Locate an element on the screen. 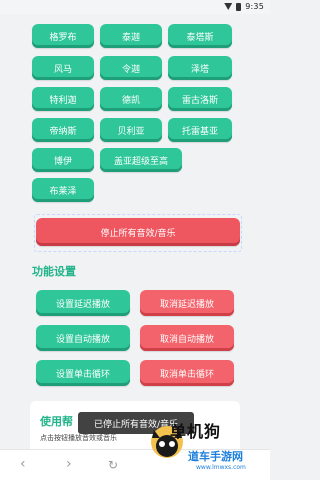 This screenshot has width=320, height=480. cancel-delay-button: 取消延迟播放 is located at coordinates (187, 303).